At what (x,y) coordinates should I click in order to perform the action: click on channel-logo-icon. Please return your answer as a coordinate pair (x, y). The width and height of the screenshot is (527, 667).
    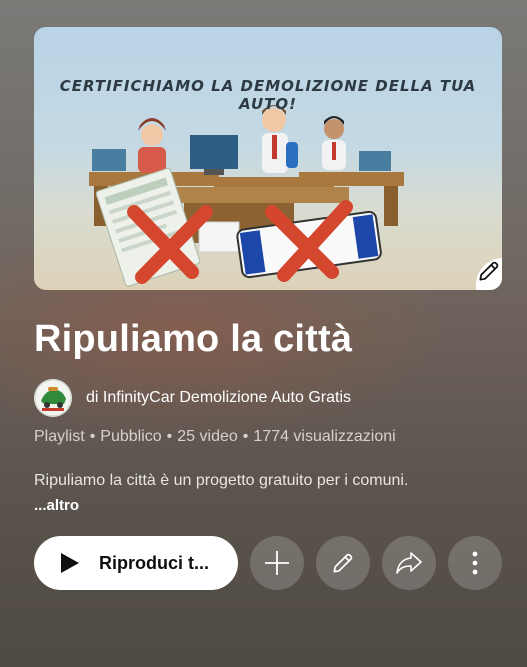
    Looking at the image, I should click on (53, 398).